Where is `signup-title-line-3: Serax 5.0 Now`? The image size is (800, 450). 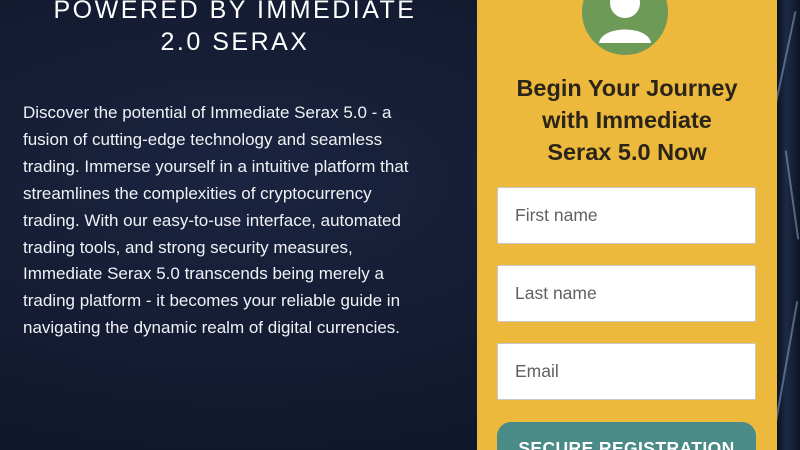
signup-title-line-3: Serax 5.0 Now is located at coordinates (627, 152).